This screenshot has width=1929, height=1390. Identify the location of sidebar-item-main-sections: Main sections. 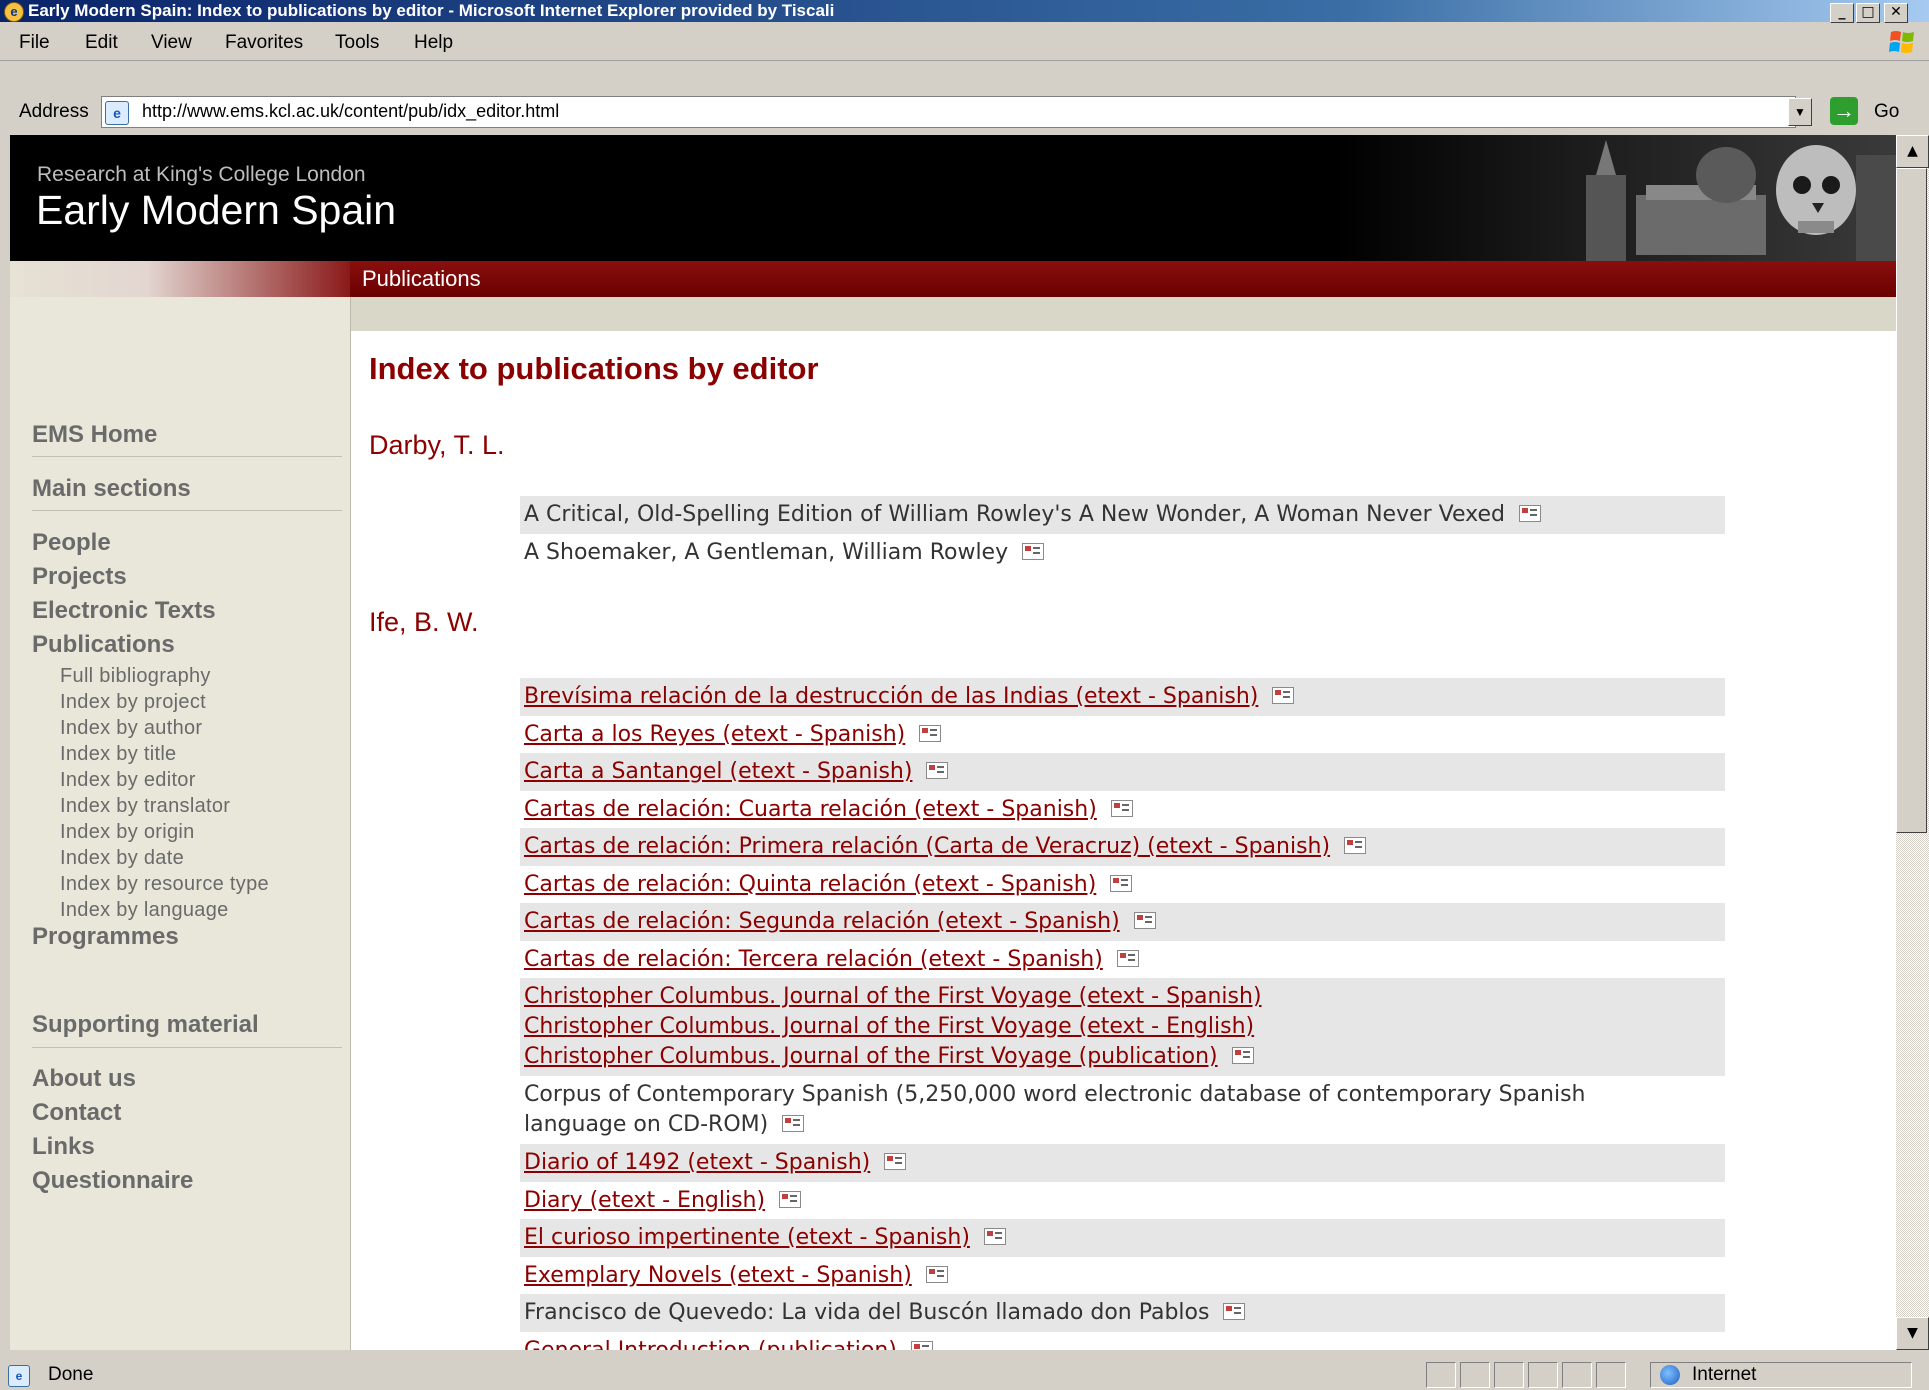
(111, 489).